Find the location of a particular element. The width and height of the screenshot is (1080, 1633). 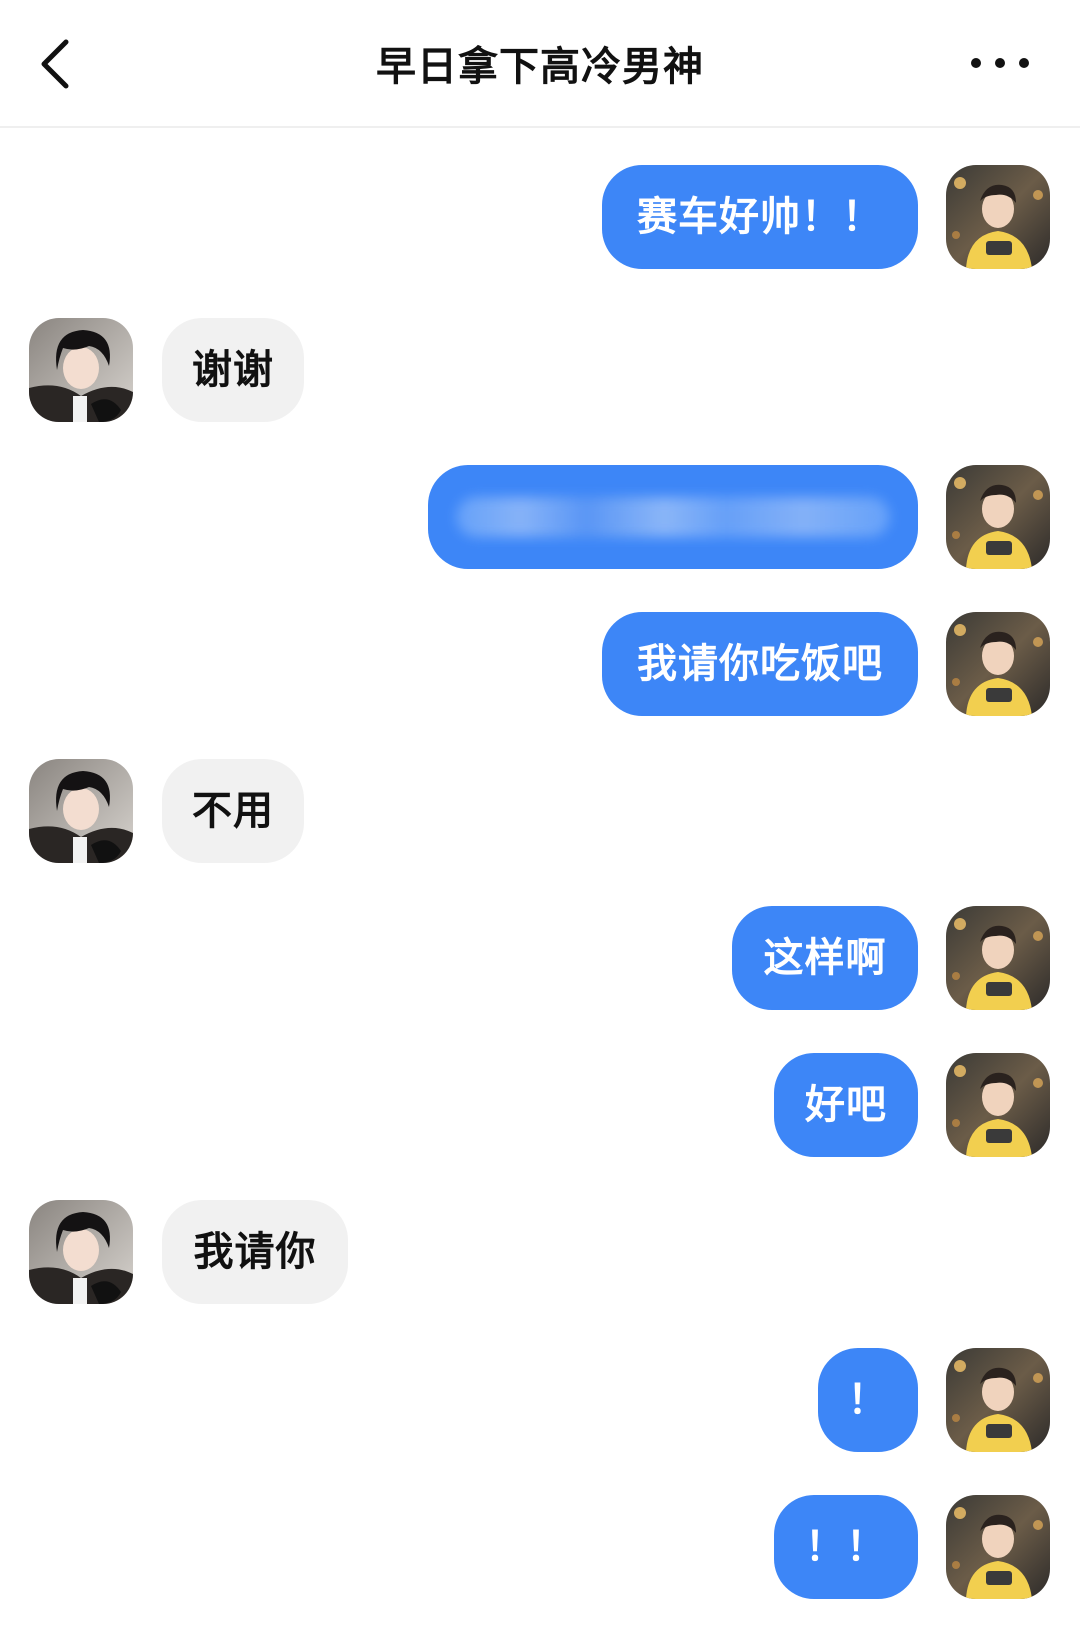

my-message-bubble: ！！ is located at coordinates (846, 1547).